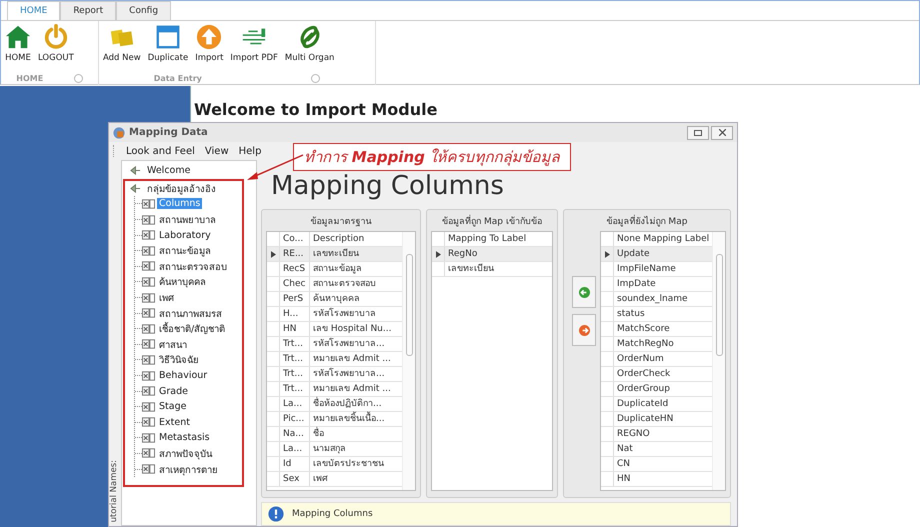 This screenshot has width=920, height=527. Describe the element at coordinates (344, 284) in the screenshot. I see `table-cell-text: สถานะตรวจสอบ` at that location.